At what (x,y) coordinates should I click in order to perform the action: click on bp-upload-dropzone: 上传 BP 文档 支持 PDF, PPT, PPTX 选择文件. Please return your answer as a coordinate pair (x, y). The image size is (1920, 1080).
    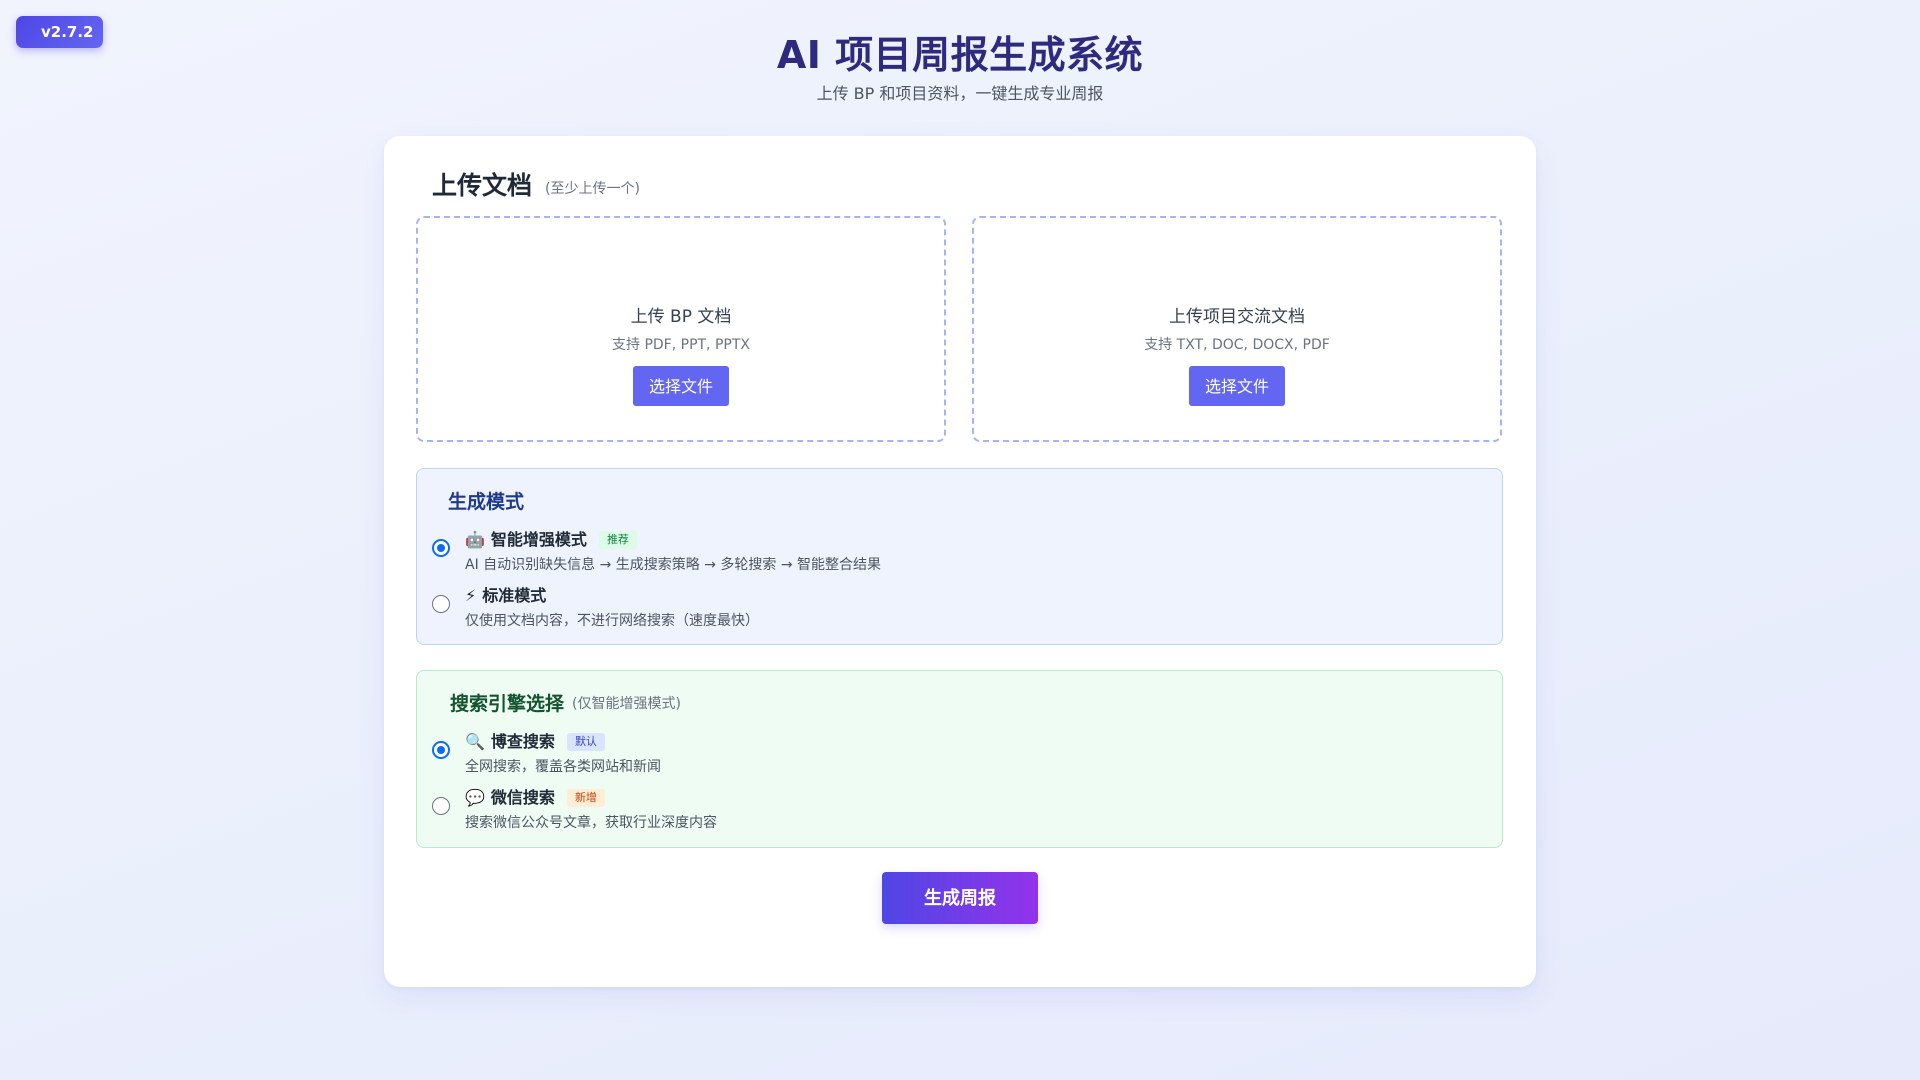
    Looking at the image, I should click on (681, 329).